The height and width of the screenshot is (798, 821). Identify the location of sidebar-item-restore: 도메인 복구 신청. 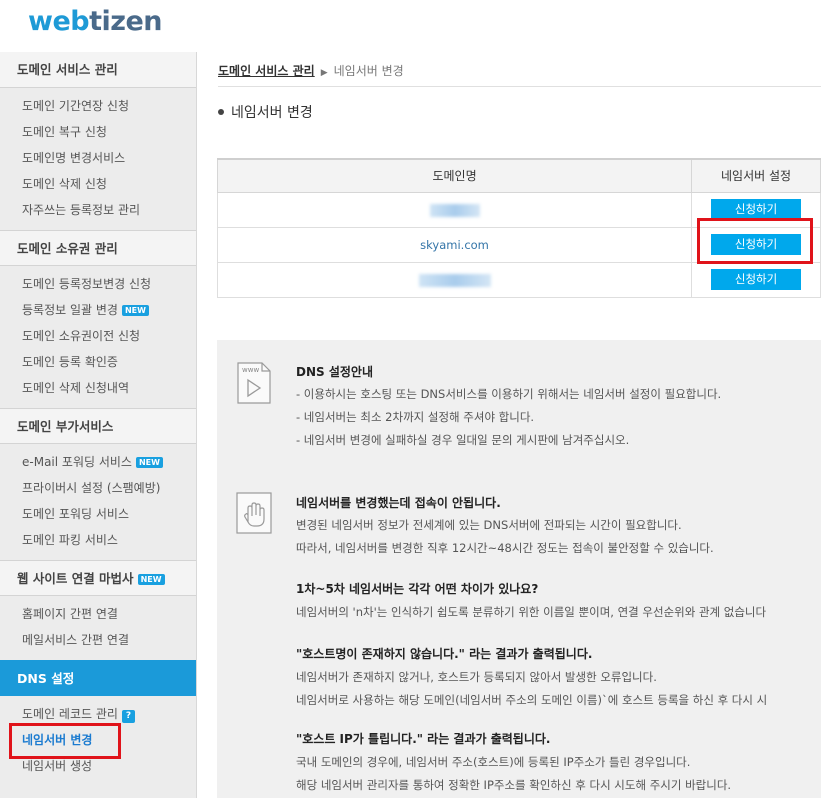
(98, 132).